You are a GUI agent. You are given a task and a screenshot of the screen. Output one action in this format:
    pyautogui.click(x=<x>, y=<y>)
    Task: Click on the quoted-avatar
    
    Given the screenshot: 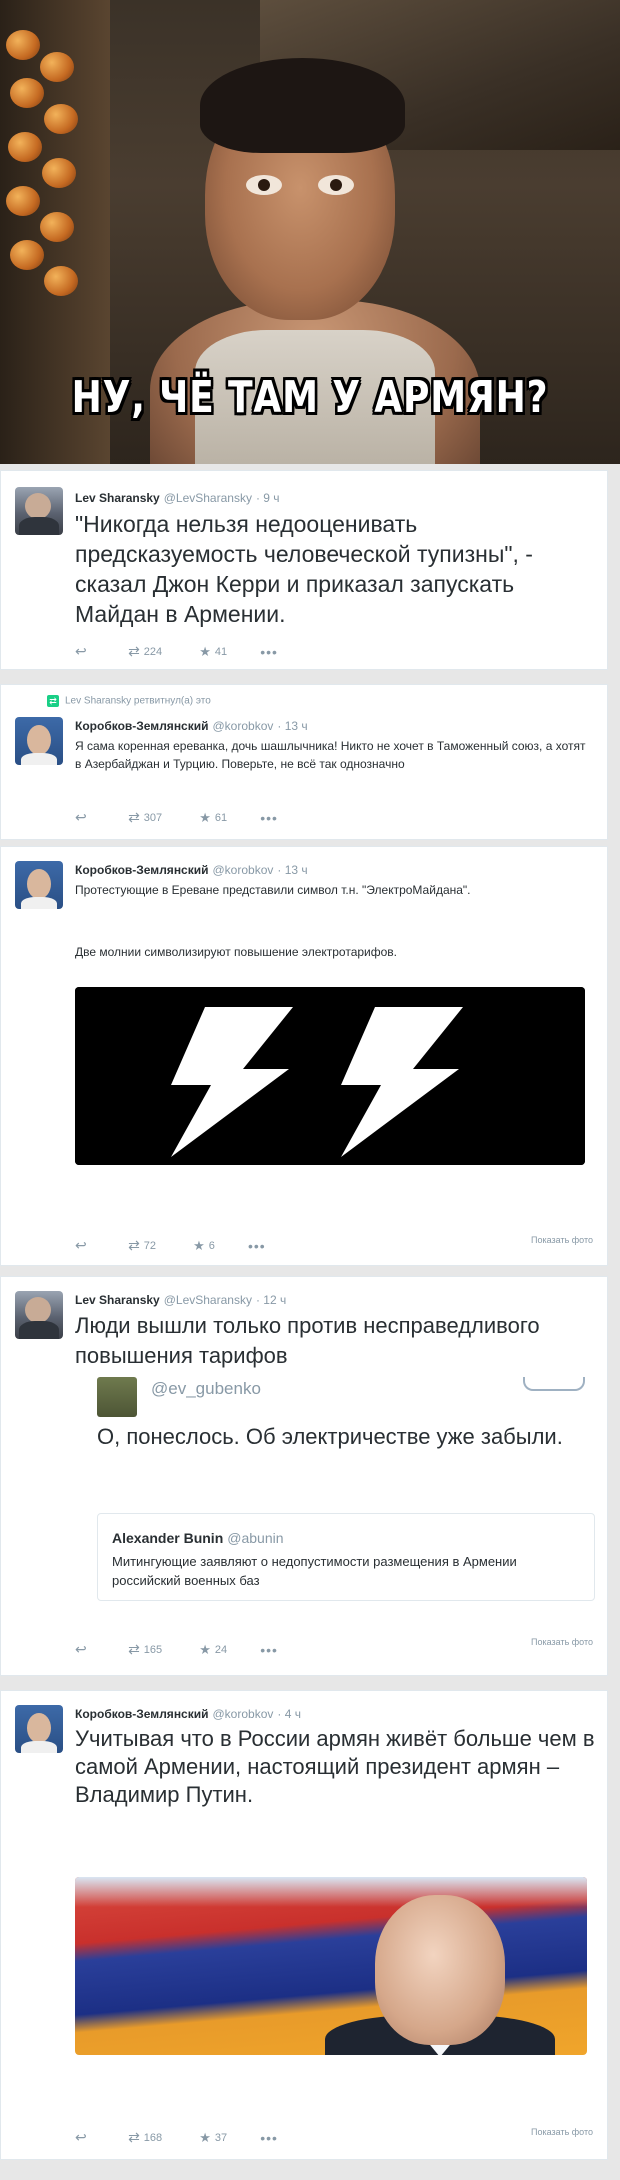 What is the action you would take?
    pyautogui.click(x=117, y=1397)
    